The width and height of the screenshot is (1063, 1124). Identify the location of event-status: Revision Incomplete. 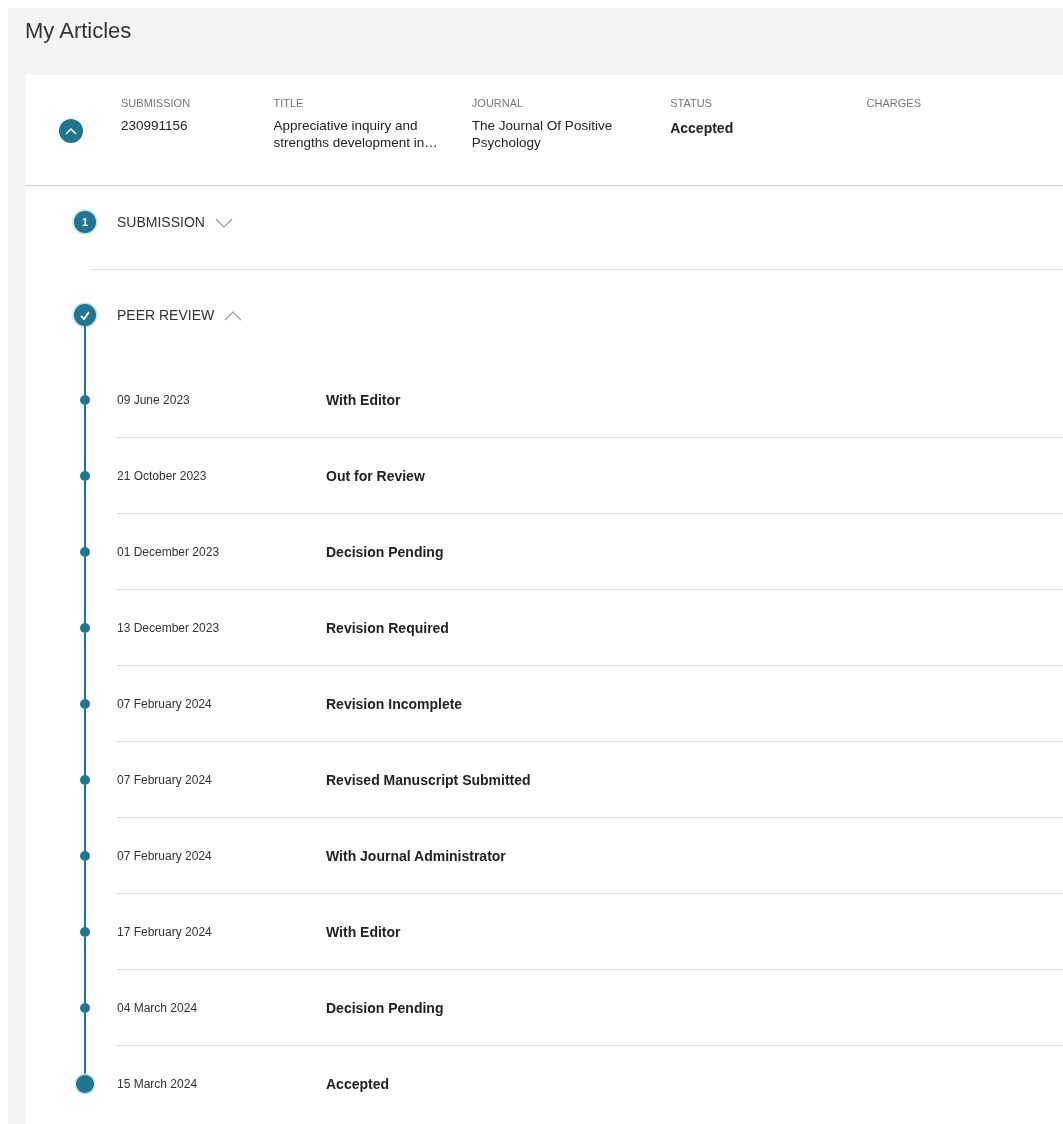
(394, 703).